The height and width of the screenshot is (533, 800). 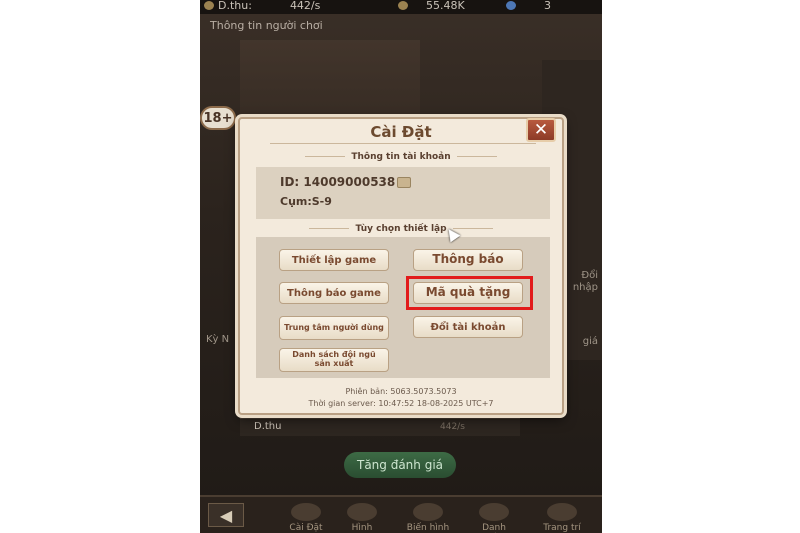 I want to click on side-label-right-3: giá, so click(x=590, y=341).